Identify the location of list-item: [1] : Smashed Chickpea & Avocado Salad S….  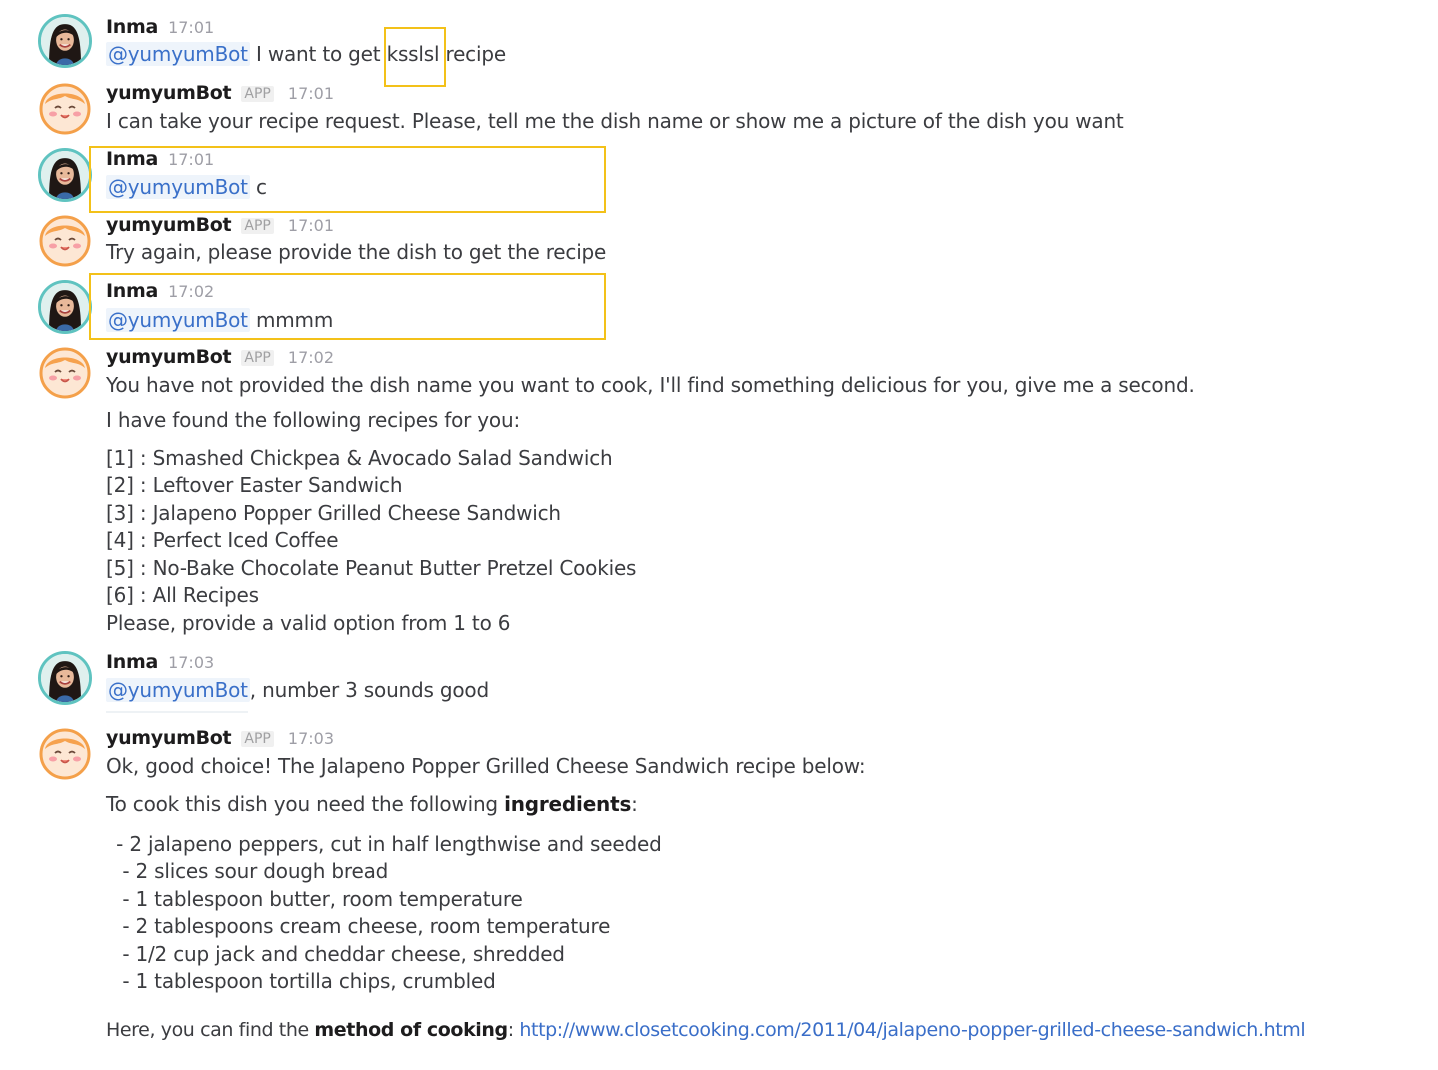
(359, 458).